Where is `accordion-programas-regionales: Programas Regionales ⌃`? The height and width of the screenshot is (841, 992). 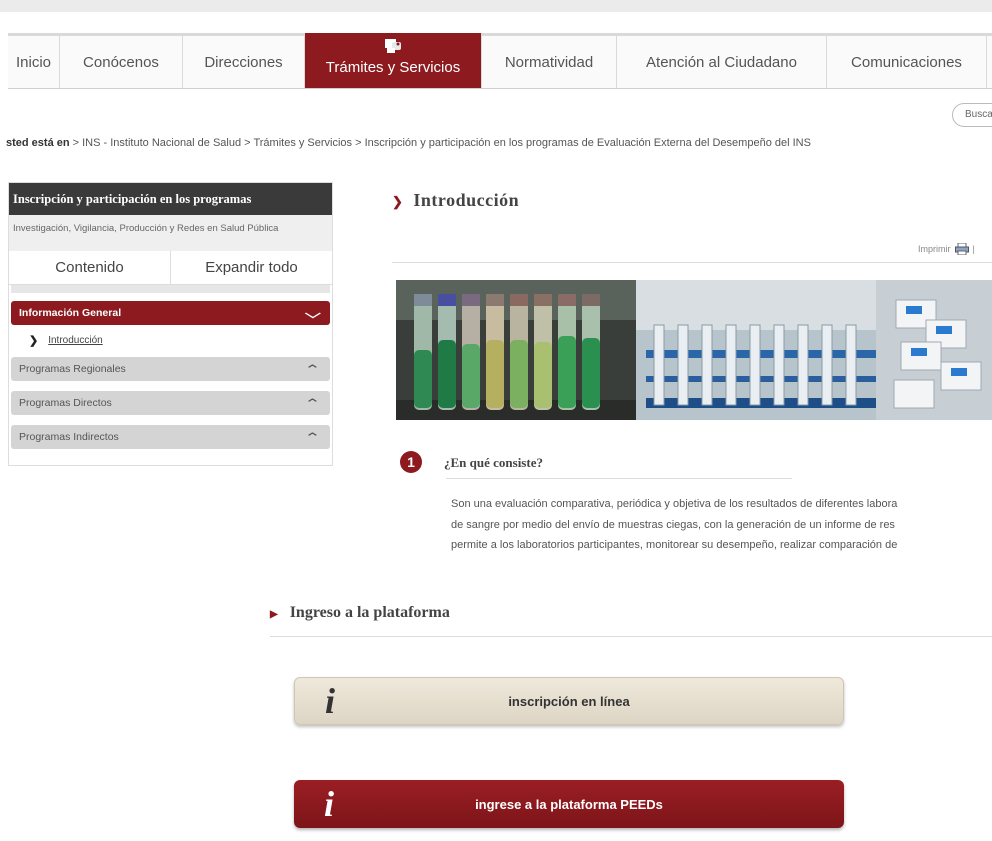
accordion-programas-regionales: Programas Regionales ⌃ is located at coordinates (170, 369).